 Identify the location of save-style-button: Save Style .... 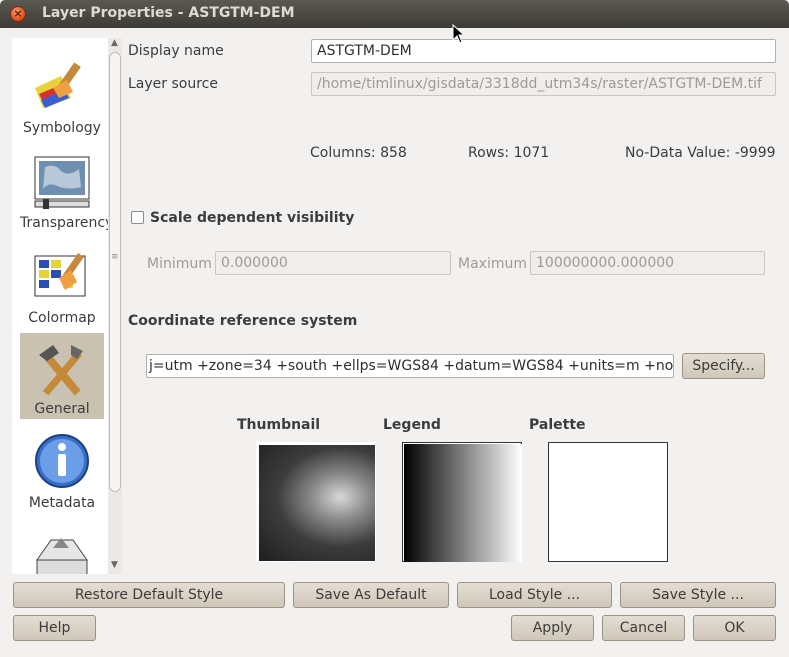
(698, 595).